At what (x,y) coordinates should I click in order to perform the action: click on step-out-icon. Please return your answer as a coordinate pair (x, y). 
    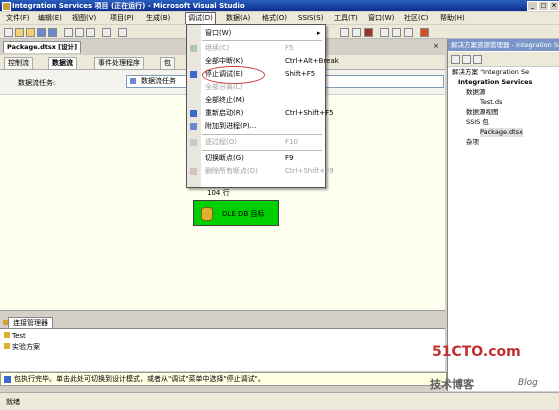
    Looking at the image, I should click on (408, 32).